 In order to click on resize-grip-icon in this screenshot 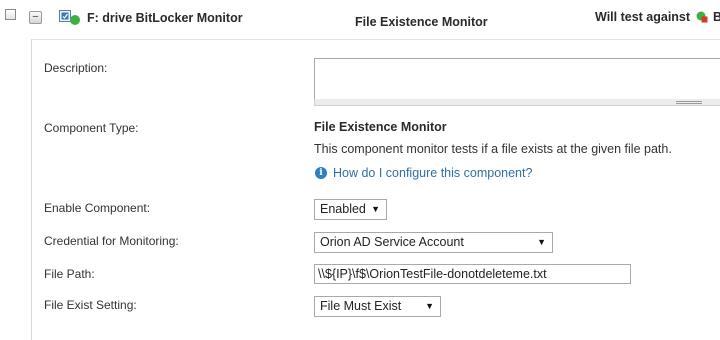, I will do `click(689, 102)`.